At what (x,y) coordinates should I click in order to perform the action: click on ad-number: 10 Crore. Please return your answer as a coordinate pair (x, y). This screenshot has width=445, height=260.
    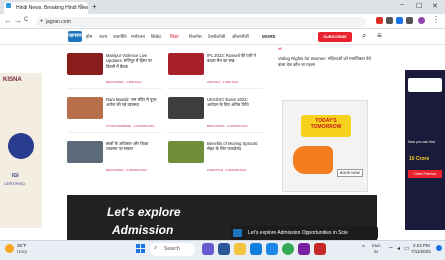
    Looking at the image, I should click on (419, 159).